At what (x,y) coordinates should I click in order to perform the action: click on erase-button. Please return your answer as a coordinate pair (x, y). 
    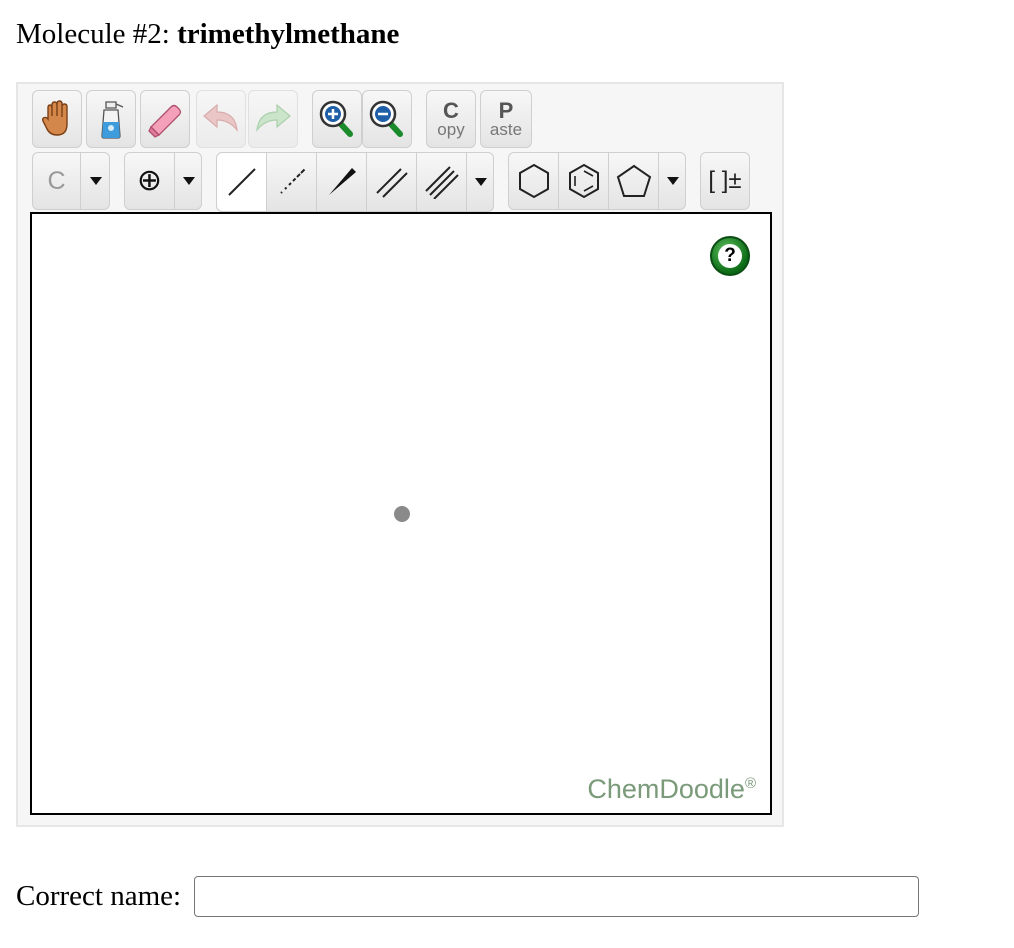
    Looking at the image, I should click on (165, 119).